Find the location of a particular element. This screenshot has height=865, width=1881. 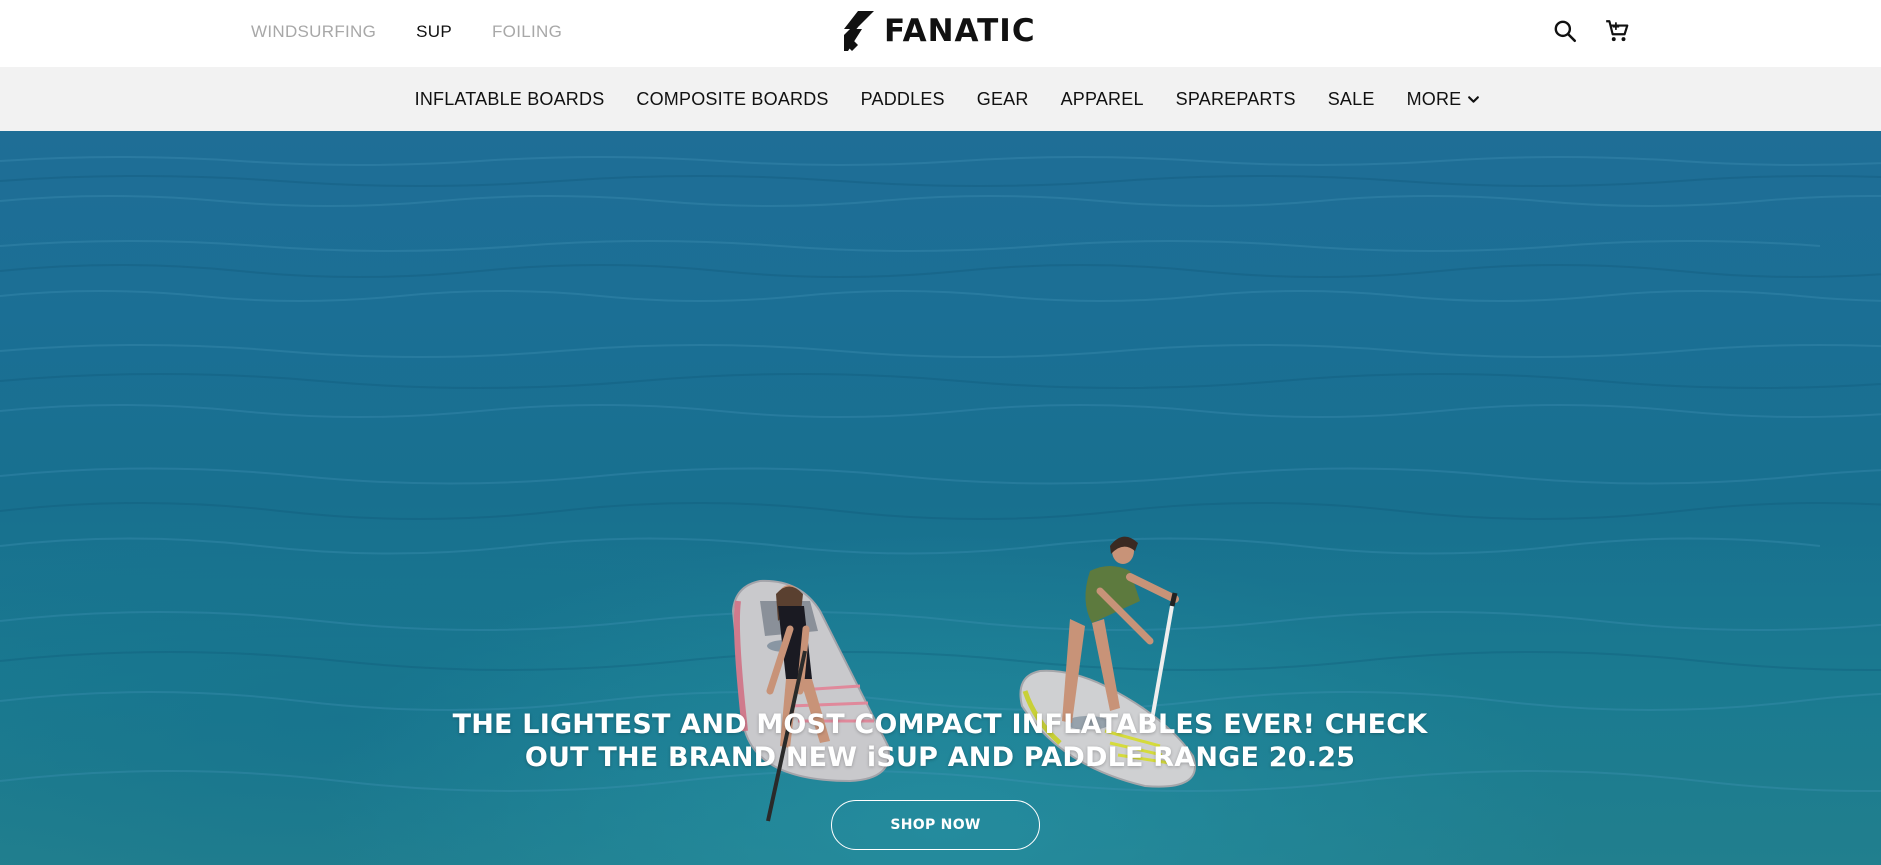

brand-logo: FANATIC is located at coordinates (940, 31).